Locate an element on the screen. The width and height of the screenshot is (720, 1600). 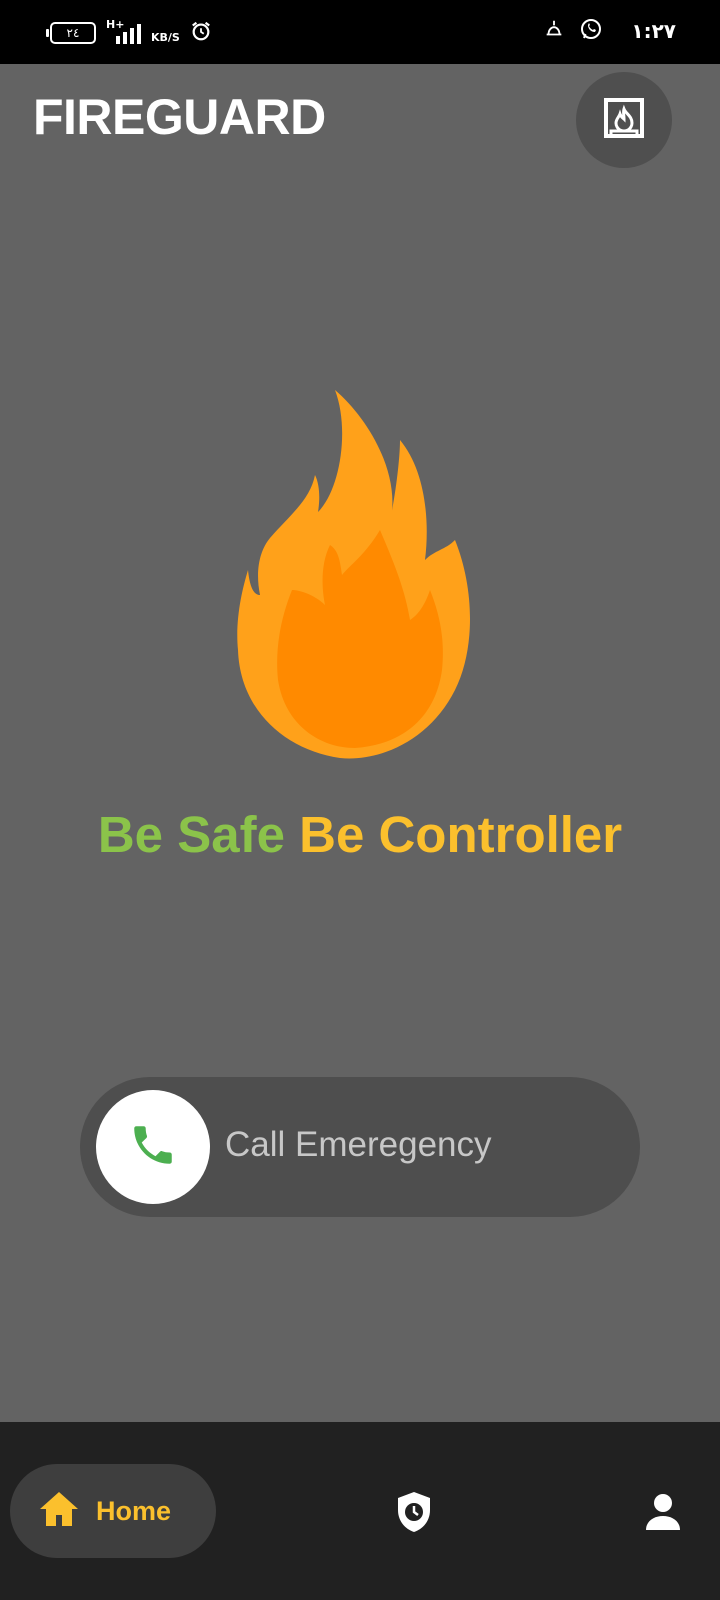
fireplace-icon is located at coordinates (624, 120).